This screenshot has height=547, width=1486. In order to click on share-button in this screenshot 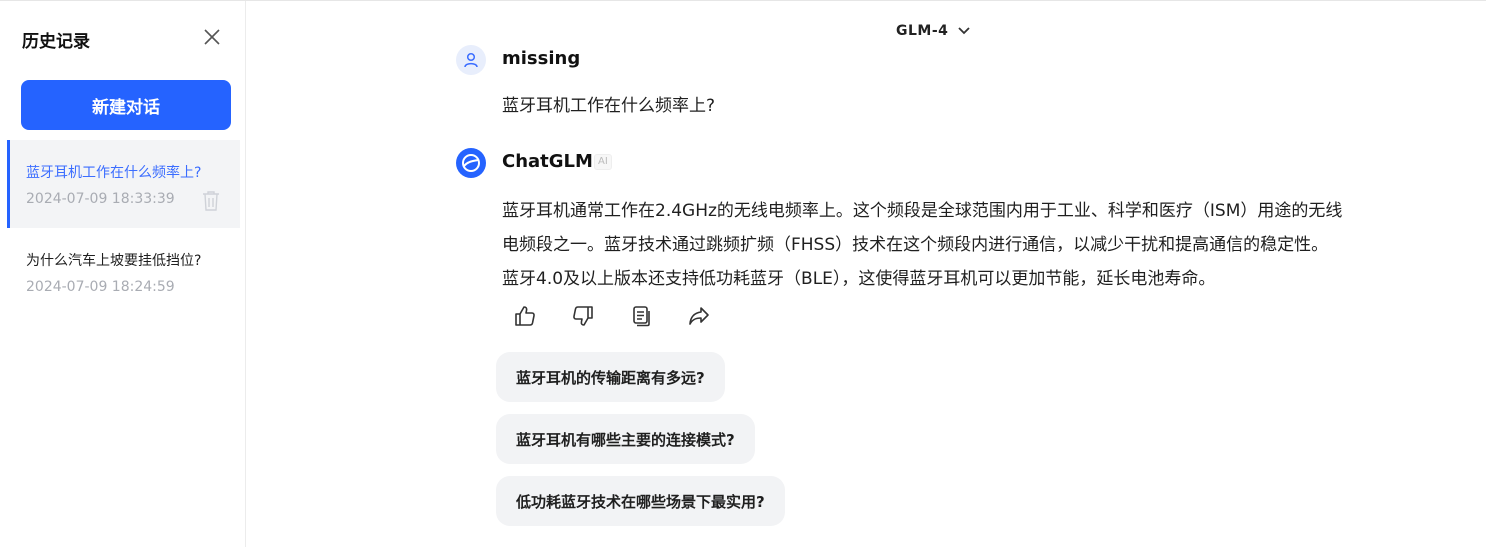, I will do `click(699, 316)`.